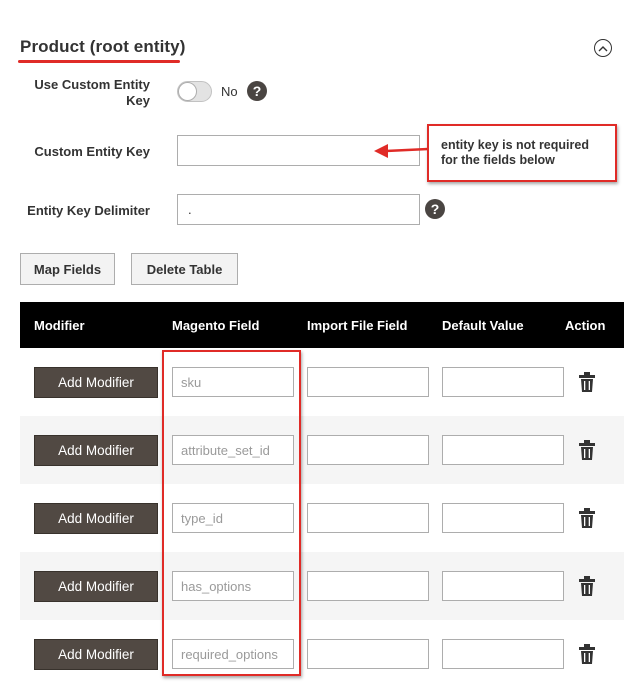 This screenshot has height=694, width=641. I want to click on column-header-action: Action, so click(585, 325).